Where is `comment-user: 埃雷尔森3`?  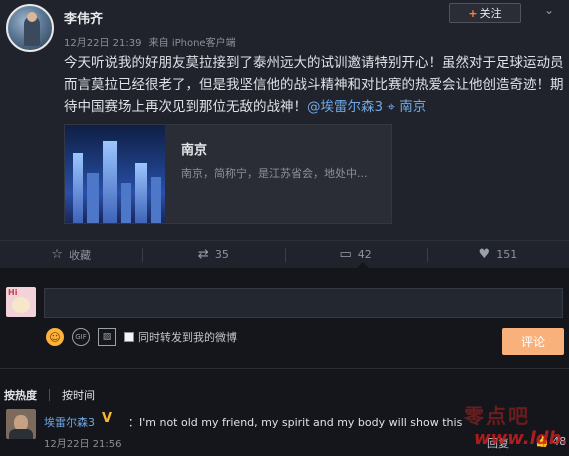
comment-user: 埃雷尔森3 is located at coordinates (69, 422).